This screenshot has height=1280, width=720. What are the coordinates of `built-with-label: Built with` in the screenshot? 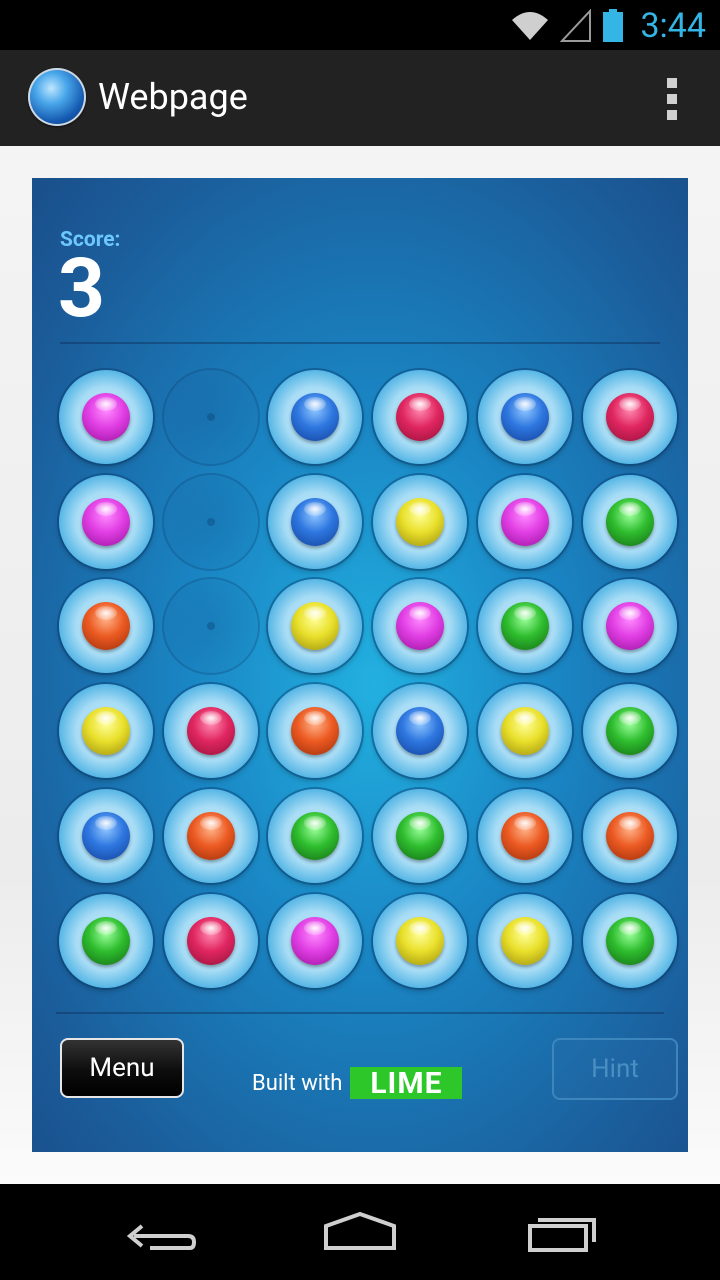 It's located at (297, 1083).